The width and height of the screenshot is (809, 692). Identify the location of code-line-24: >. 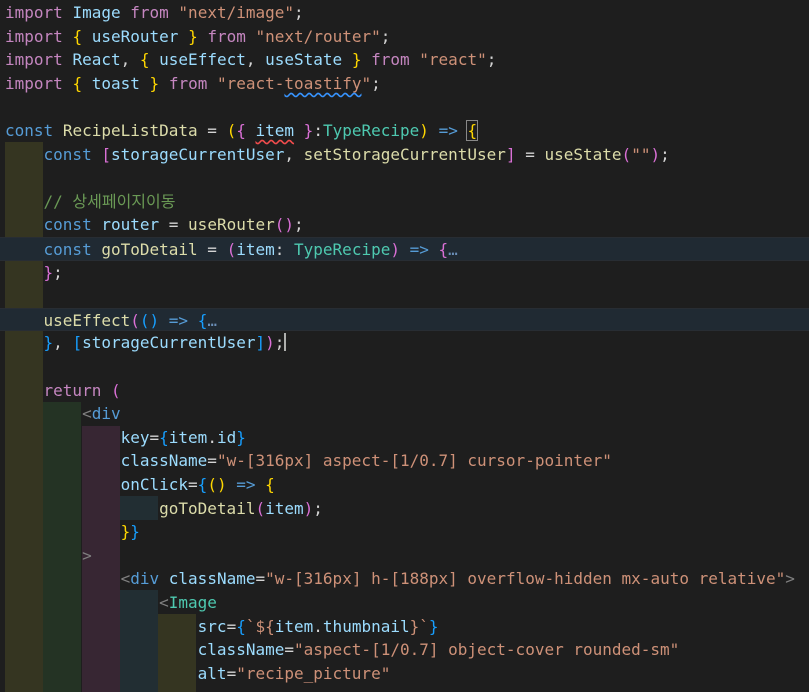
(404, 556).